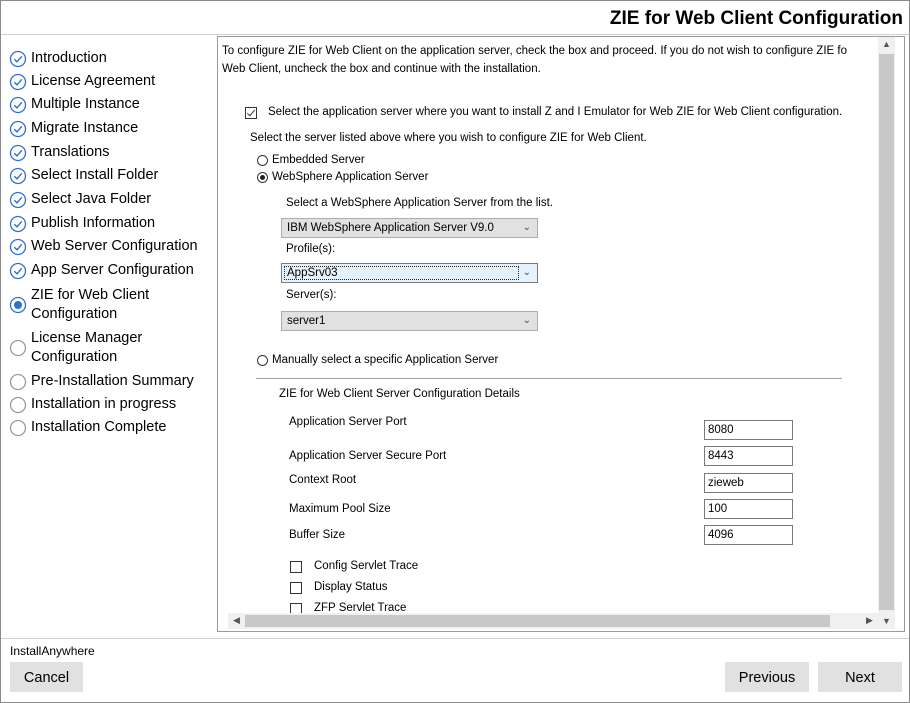 This screenshot has height=703, width=910. I want to click on field-label: Maximum Pool Size, so click(340, 509).